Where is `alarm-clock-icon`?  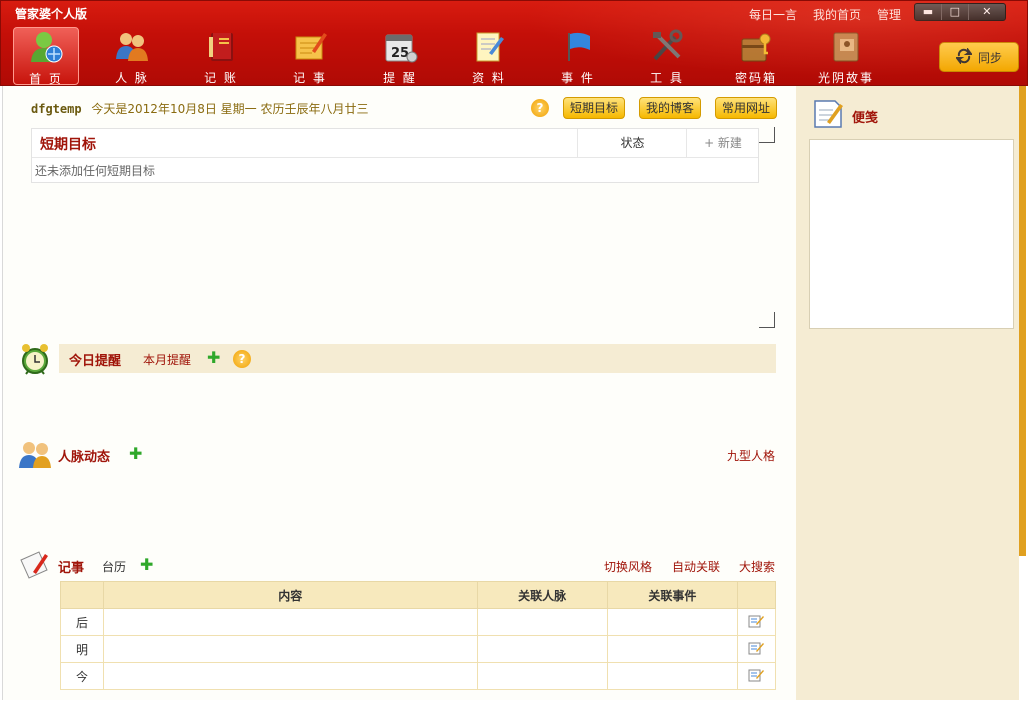
alarm-clock-icon is located at coordinates (35, 360).